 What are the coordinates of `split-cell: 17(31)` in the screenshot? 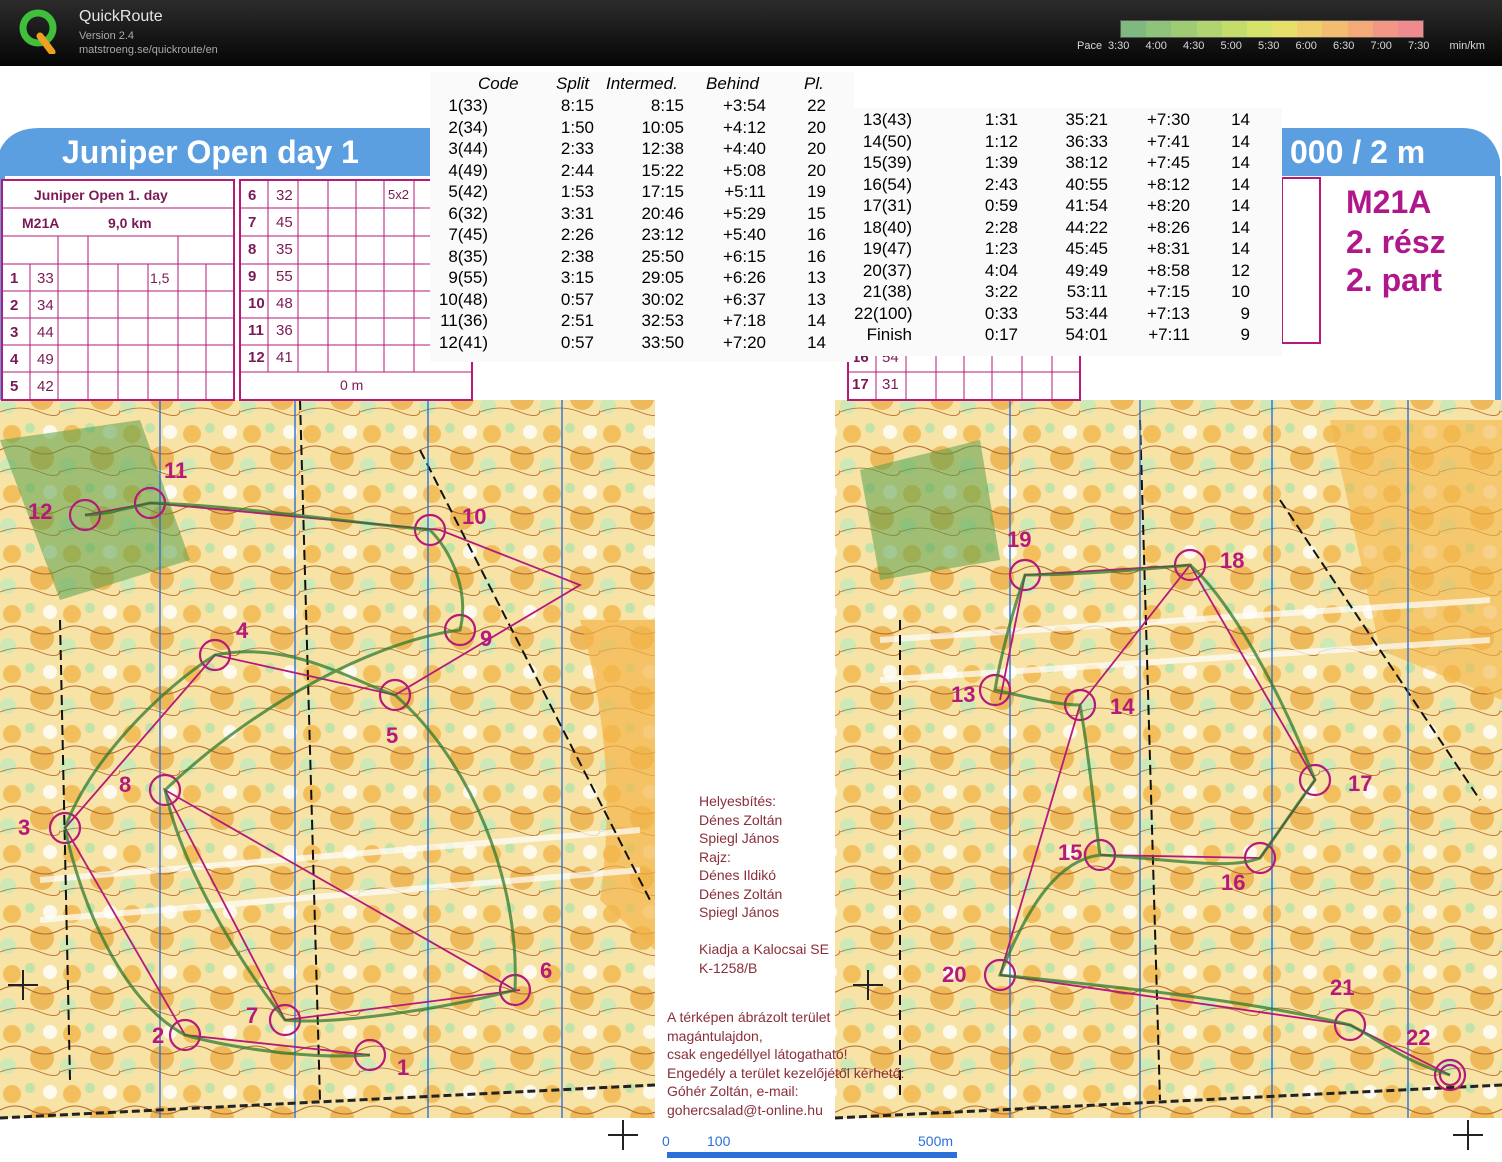 It's located at (887, 205).